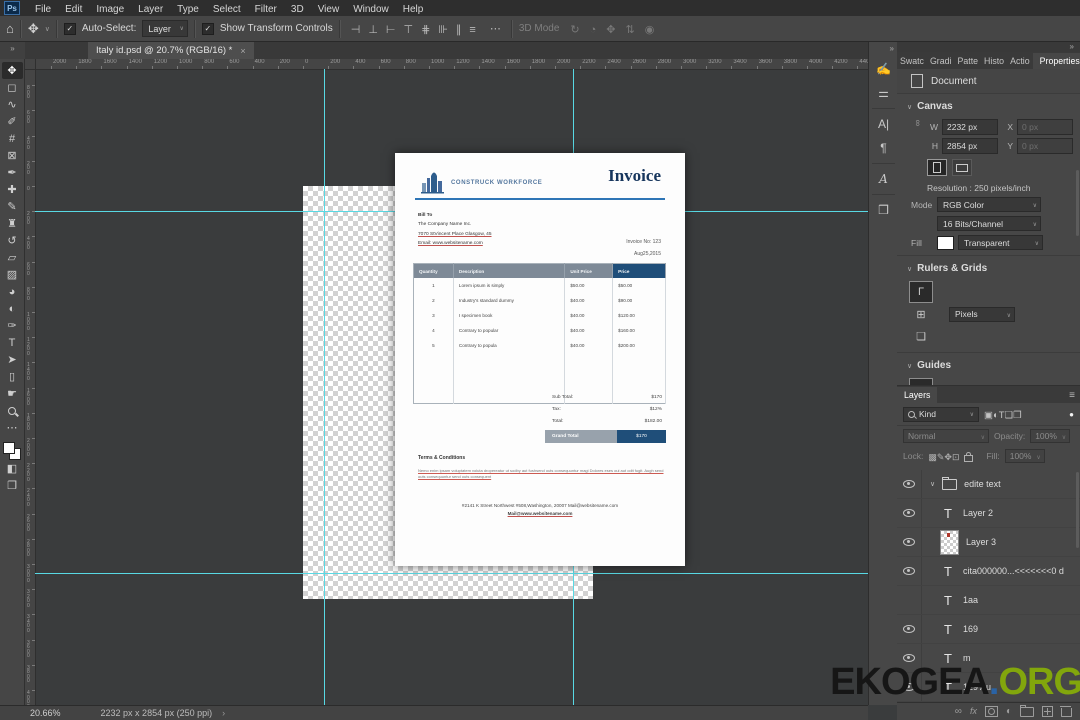  What do you see at coordinates (932, 457) in the screenshot?
I see `lock-transparency-icon: ▩` at bounding box center [932, 457].